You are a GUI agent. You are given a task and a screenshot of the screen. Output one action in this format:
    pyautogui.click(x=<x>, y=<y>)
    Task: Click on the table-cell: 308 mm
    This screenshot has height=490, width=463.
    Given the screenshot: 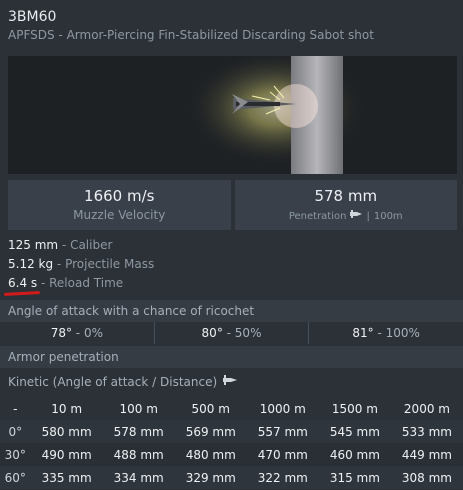 What is the action you would take?
    pyautogui.click(x=426, y=477)
    